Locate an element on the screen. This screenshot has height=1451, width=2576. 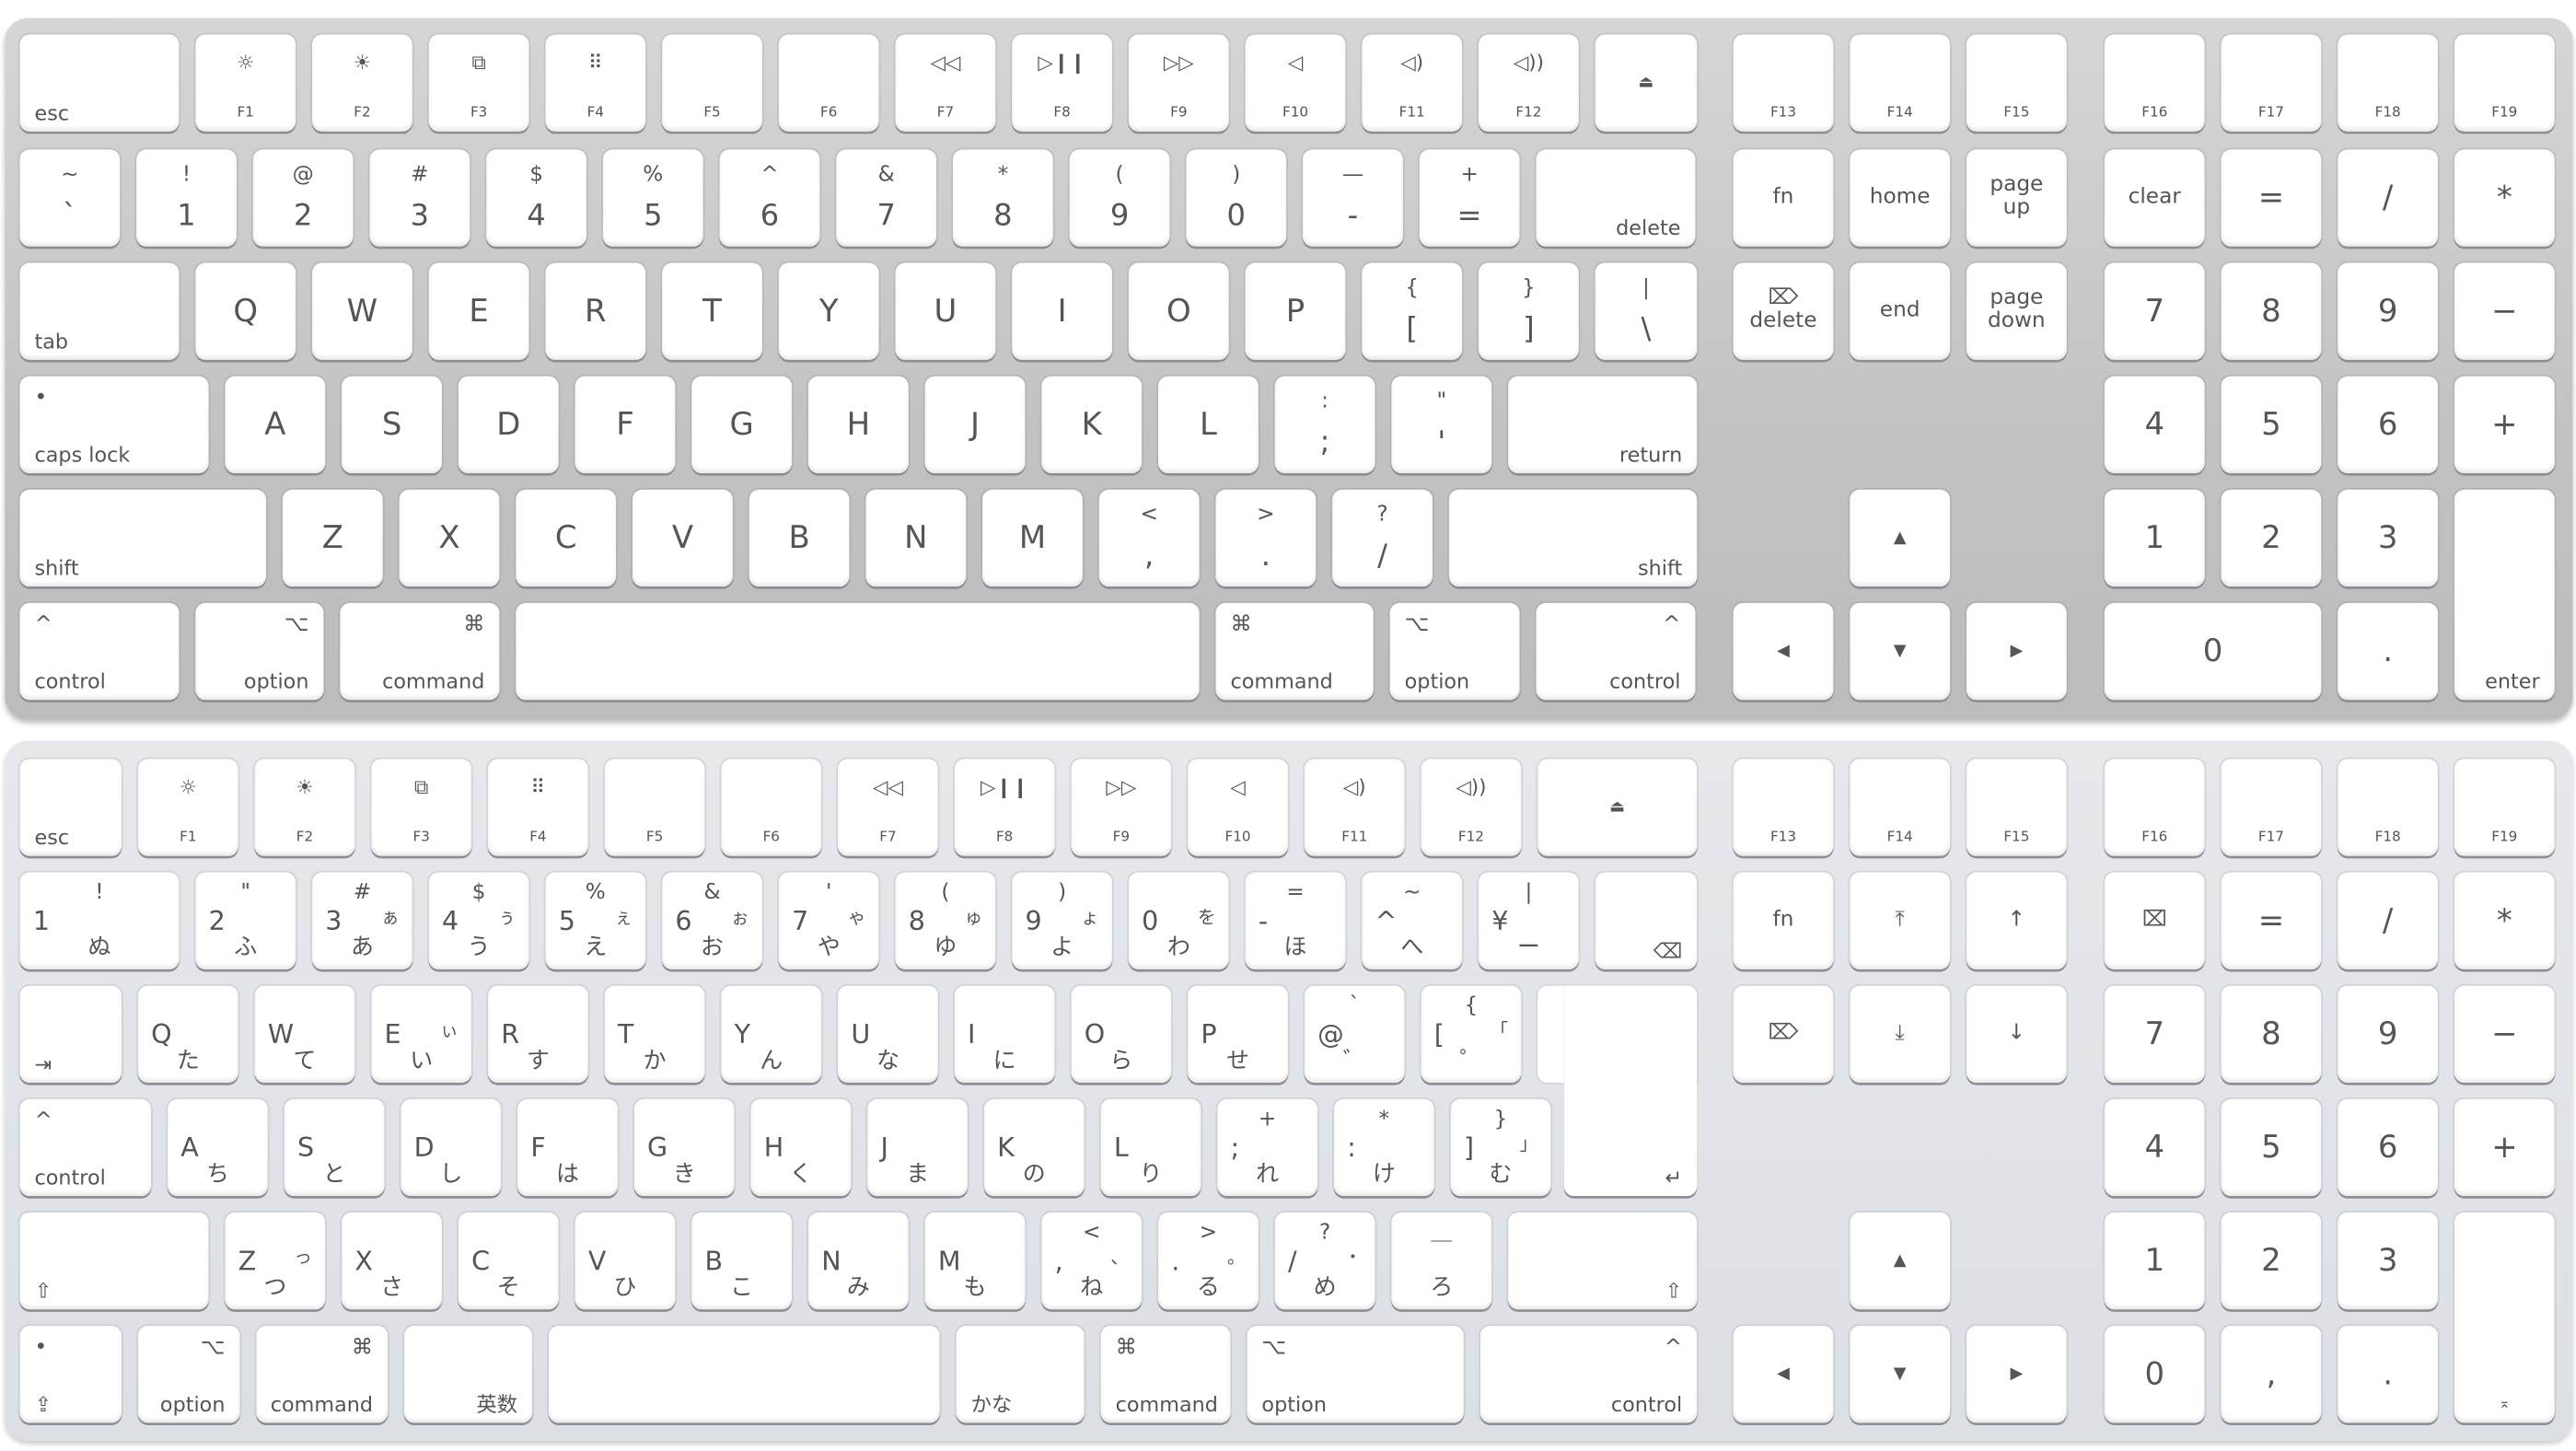
key-h: Hく is located at coordinates (801, 1148).